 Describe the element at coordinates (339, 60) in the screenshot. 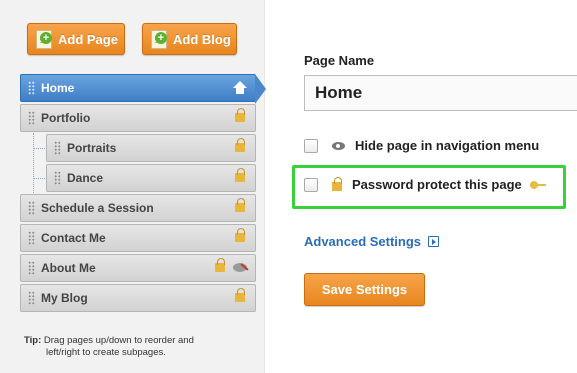

I see `page-name-label: Page Name` at that location.